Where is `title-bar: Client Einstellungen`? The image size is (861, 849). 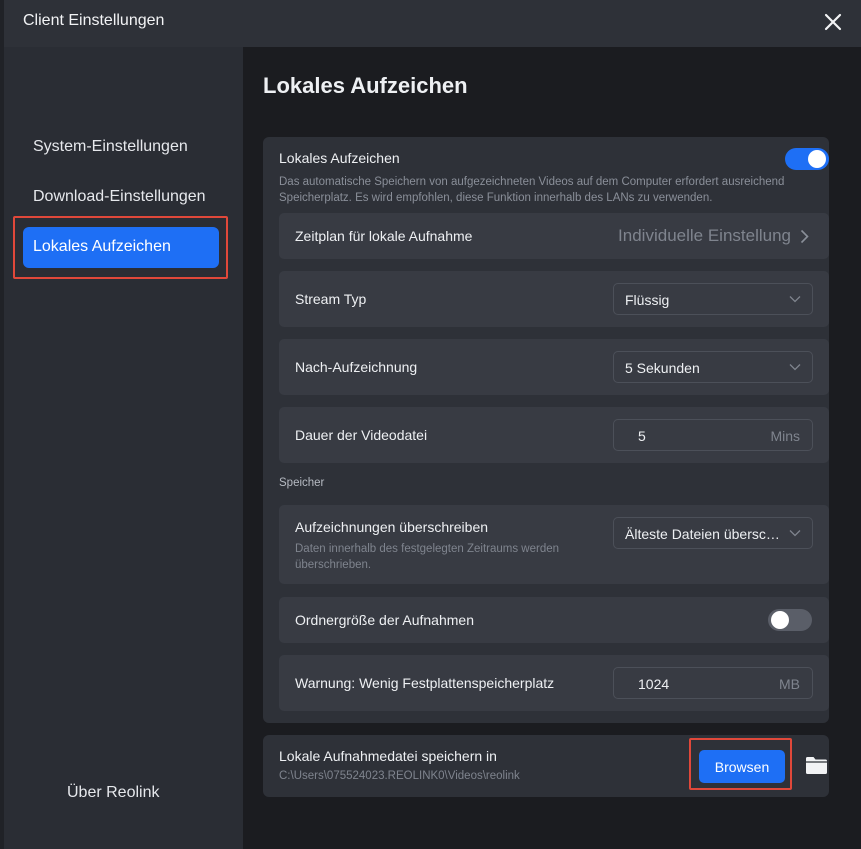 title-bar: Client Einstellungen is located at coordinates (432, 23).